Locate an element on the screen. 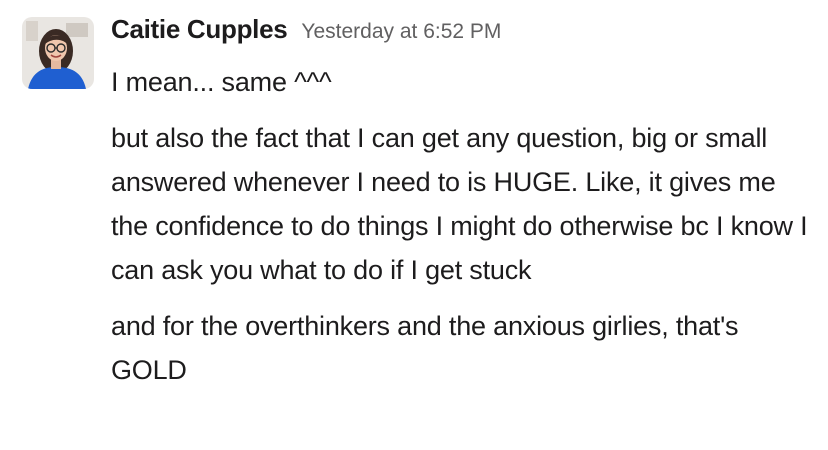  user-avatar is located at coordinates (58, 53).